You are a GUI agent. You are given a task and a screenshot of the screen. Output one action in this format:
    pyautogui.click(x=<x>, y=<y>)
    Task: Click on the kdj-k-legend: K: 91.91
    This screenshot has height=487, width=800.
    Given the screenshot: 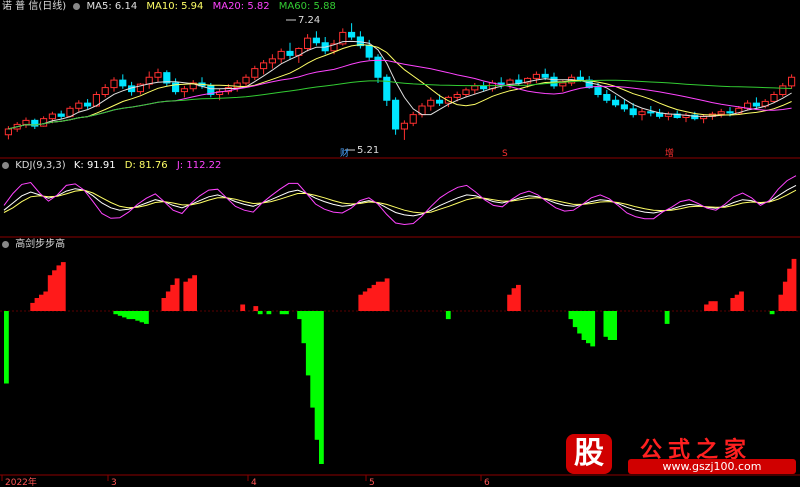 What is the action you would take?
    pyautogui.click(x=94, y=165)
    